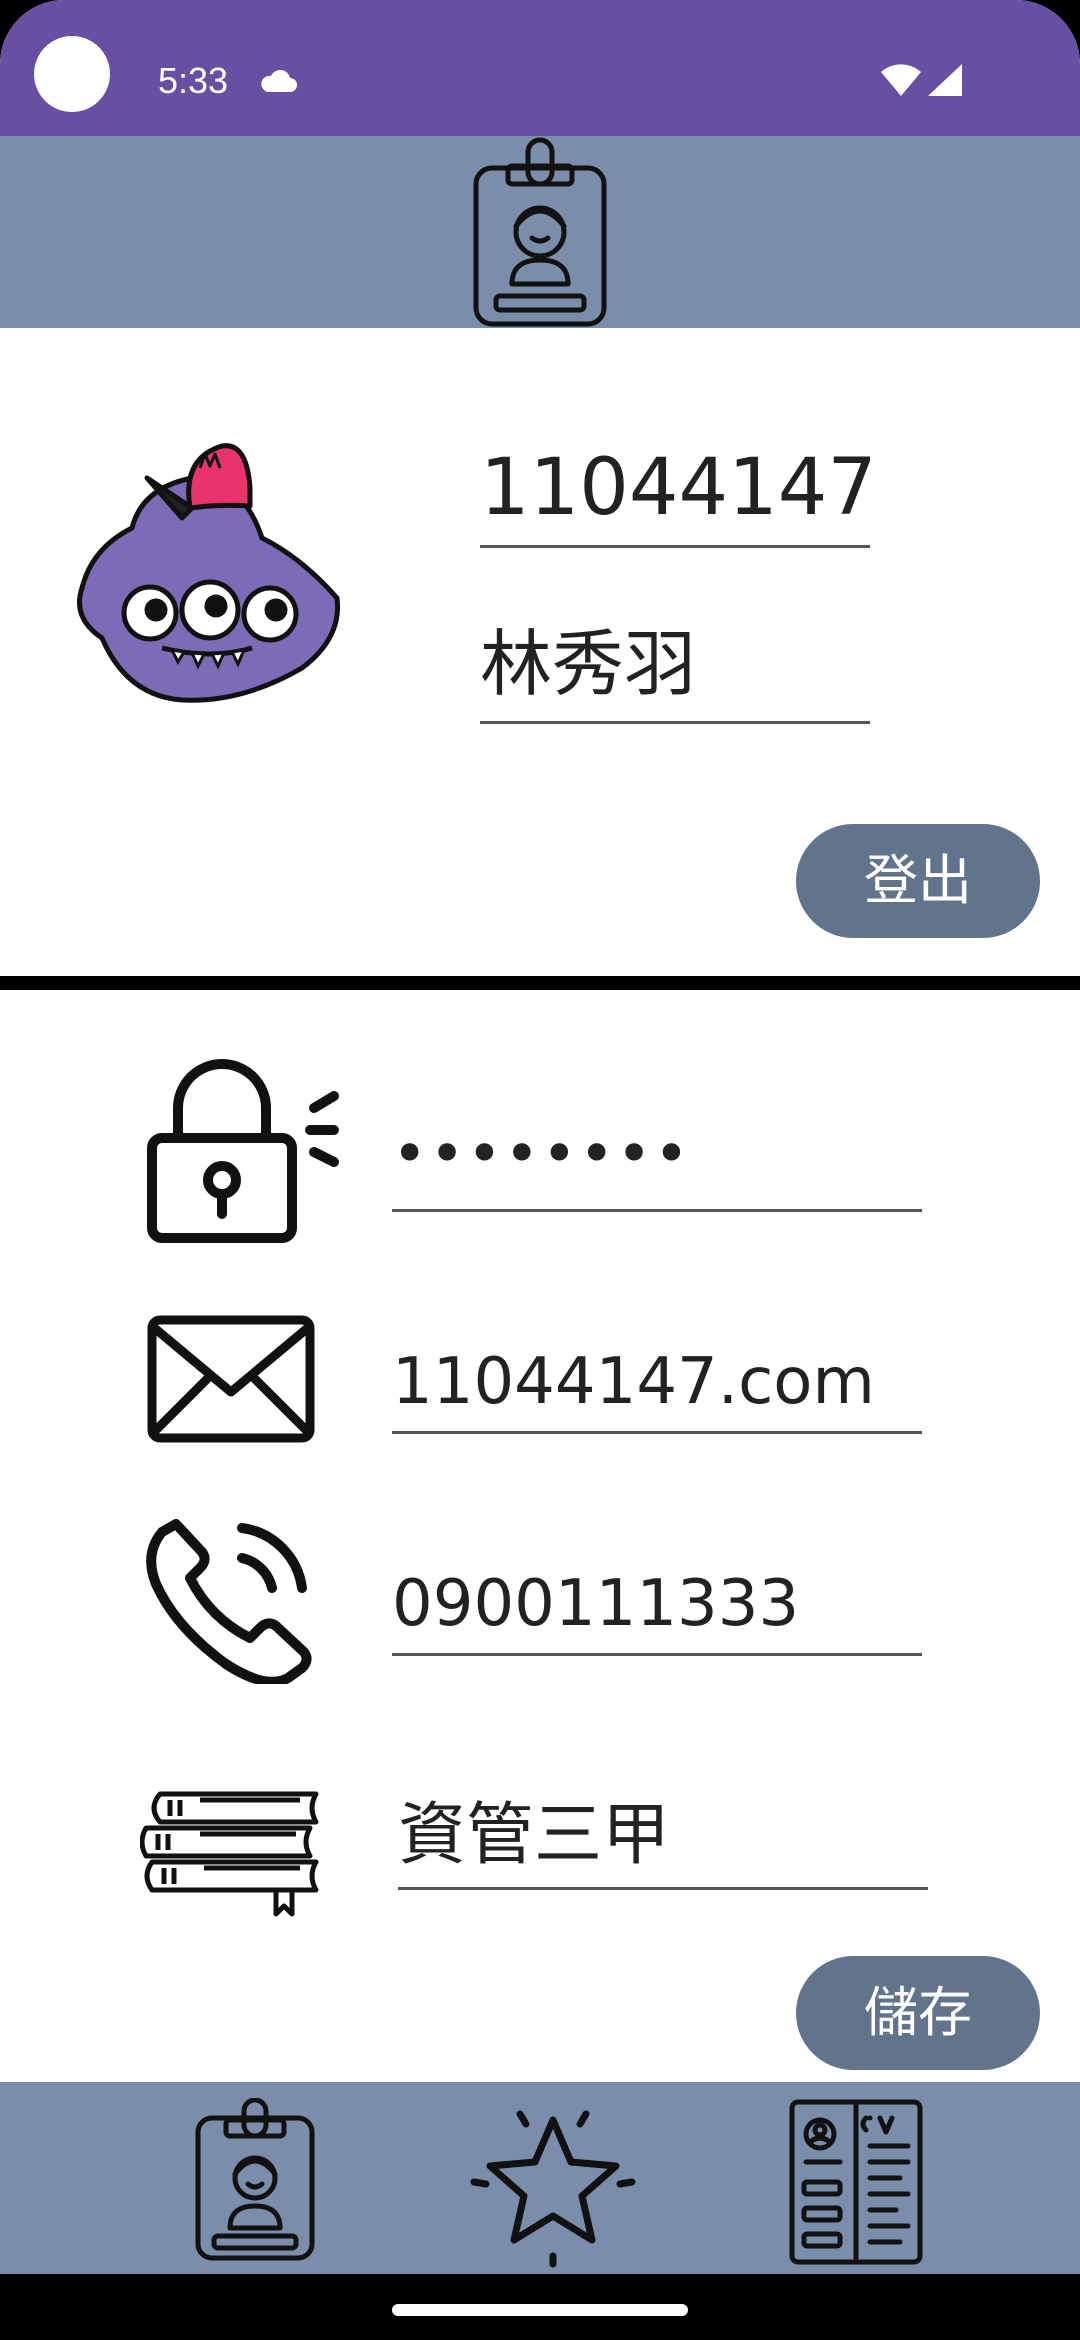 Image resolution: width=1080 pixels, height=2340 pixels. What do you see at coordinates (657, 1605) in the screenshot?
I see `phone-field: 0900111333` at bounding box center [657, 1605].